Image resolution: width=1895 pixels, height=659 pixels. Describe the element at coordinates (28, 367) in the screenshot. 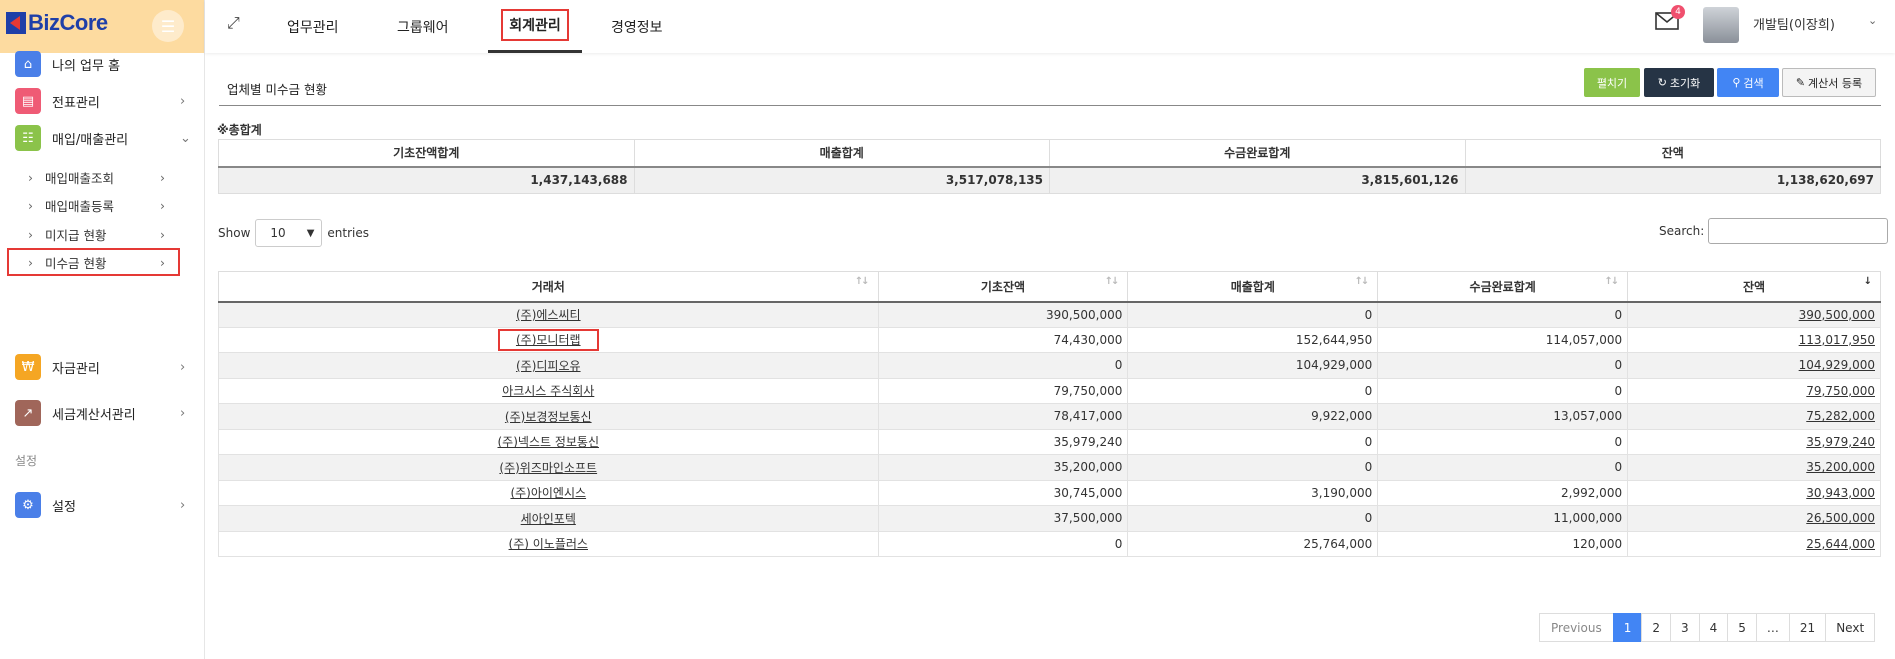

I see `won-icon: ₩` at that location.